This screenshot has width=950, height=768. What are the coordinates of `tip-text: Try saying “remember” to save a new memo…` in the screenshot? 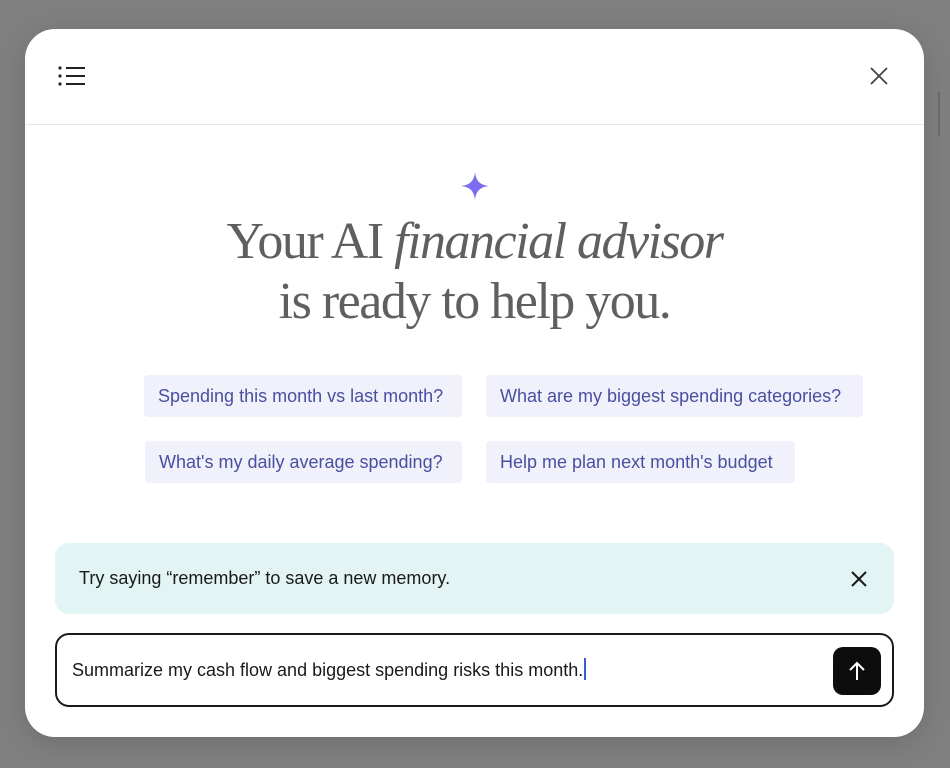 It's located at (265, 578).